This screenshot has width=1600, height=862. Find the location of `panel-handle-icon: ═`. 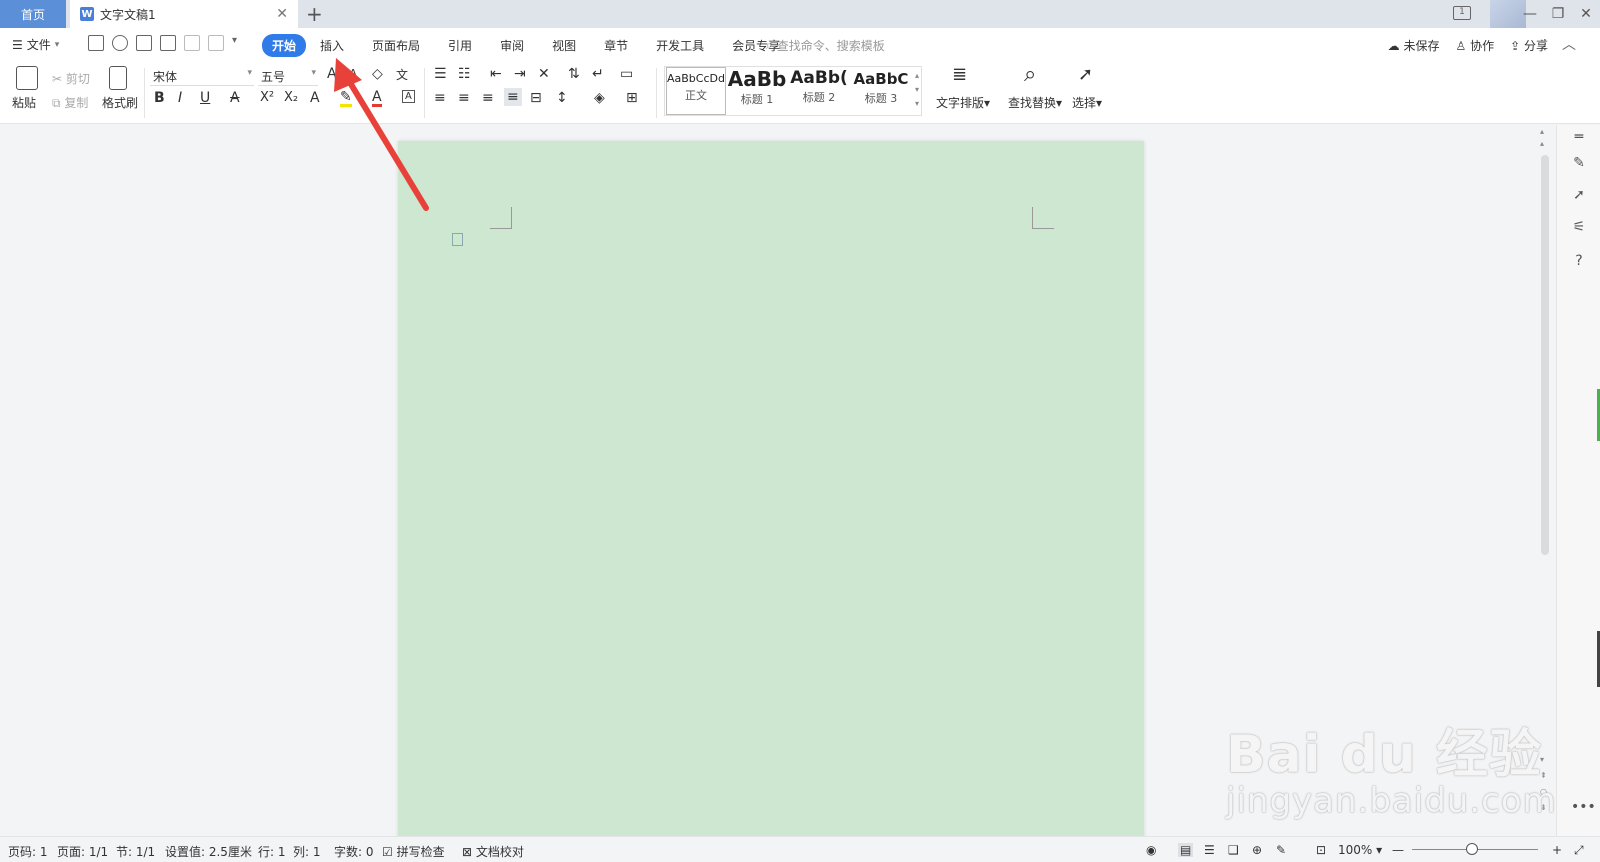

panel-handle-icon: ═ is located at coordinates (1579, 137).